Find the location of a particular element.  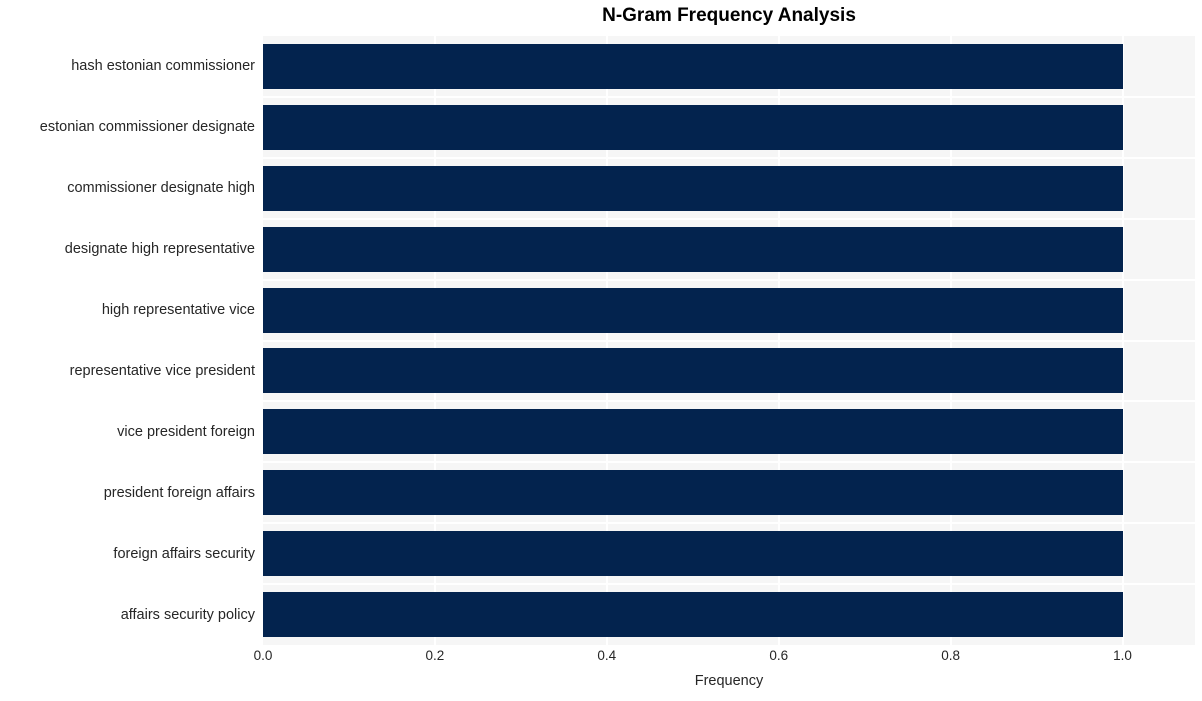

y-axis-tick-label: commissioner designate high is located at coordinates (161, 188).